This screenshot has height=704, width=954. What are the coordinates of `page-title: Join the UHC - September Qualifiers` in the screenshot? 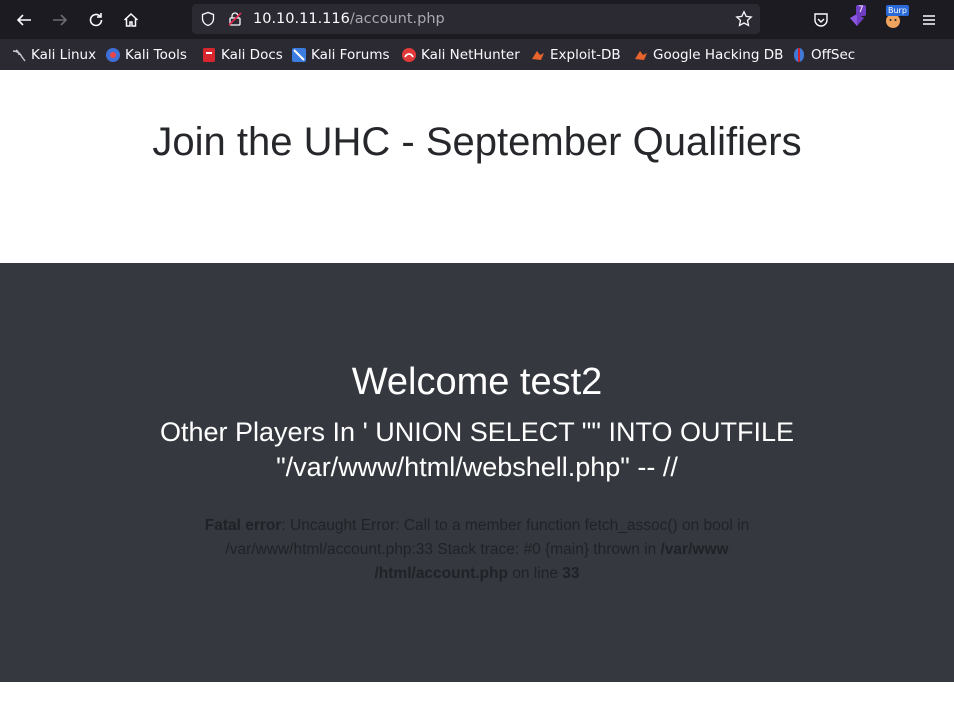 It's located at (477, 142).